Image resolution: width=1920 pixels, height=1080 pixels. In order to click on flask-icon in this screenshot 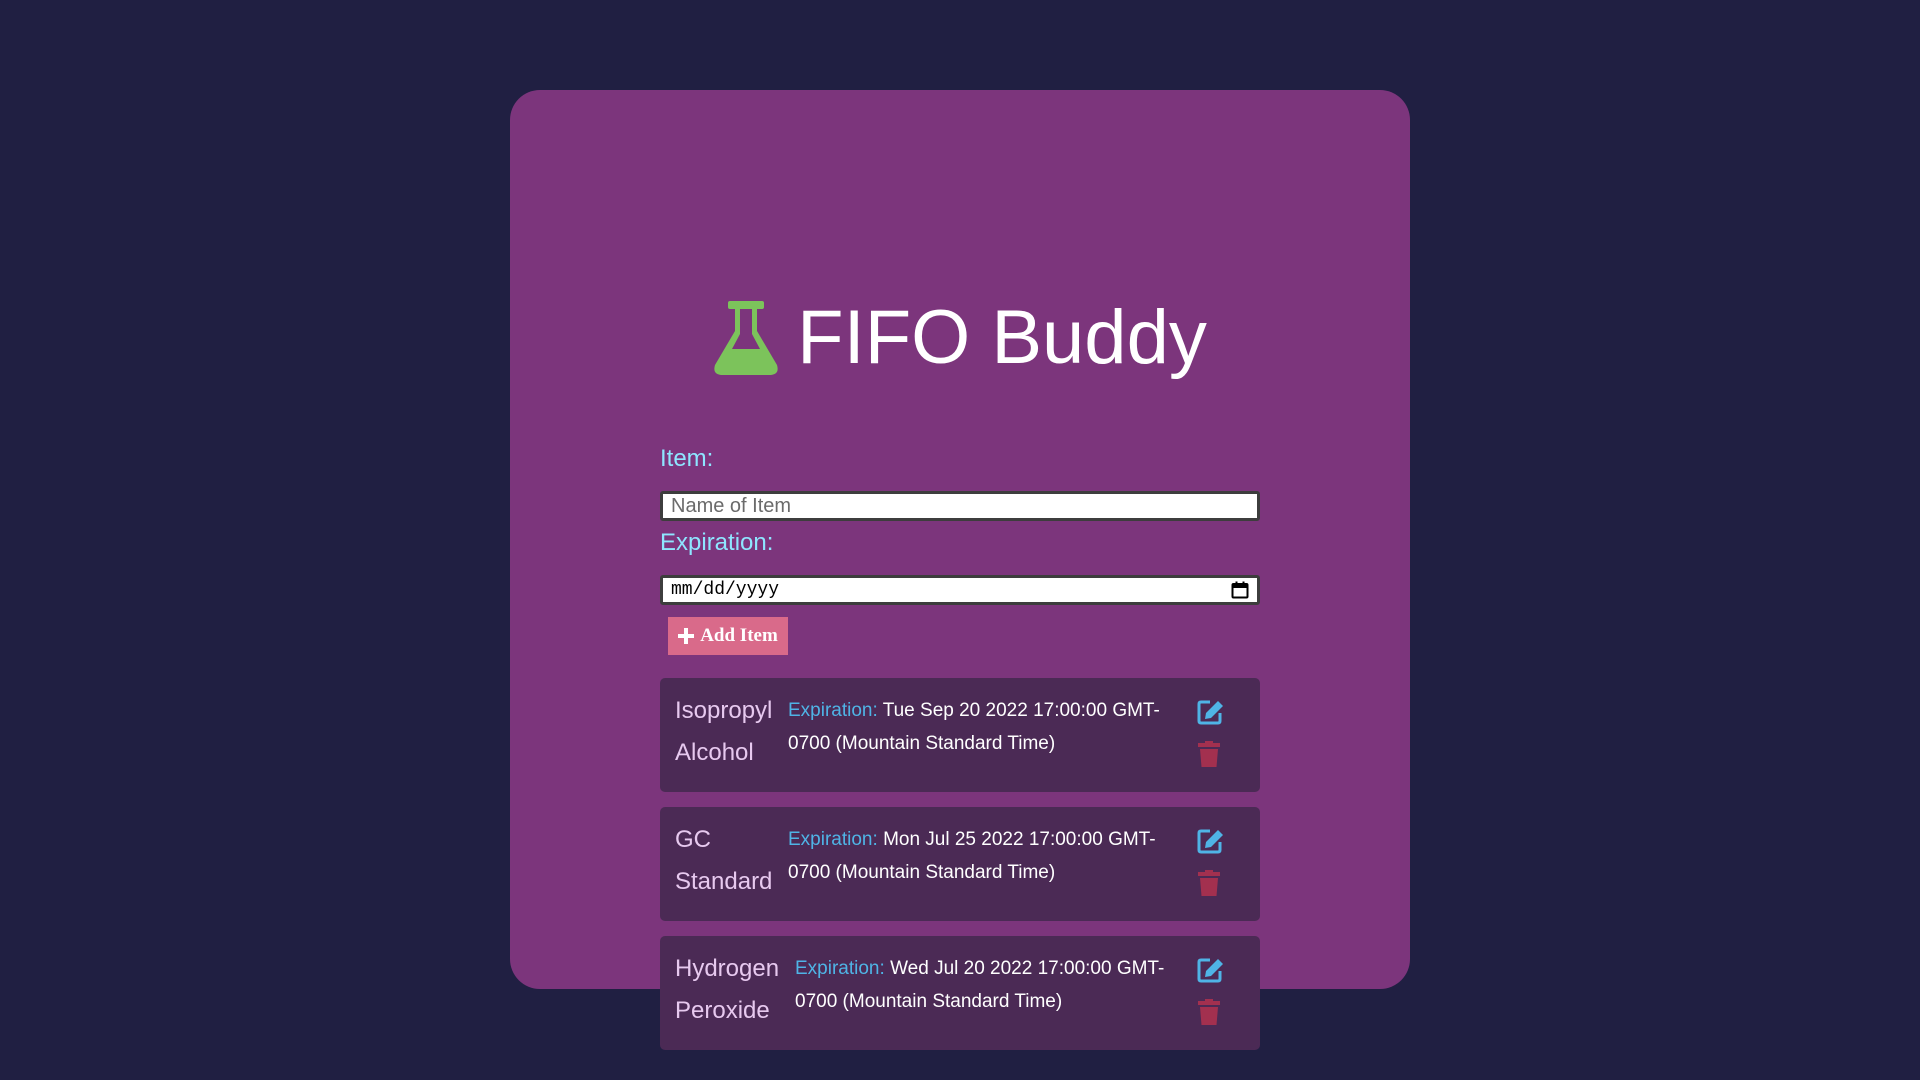, I will do `click(746, 338)`.